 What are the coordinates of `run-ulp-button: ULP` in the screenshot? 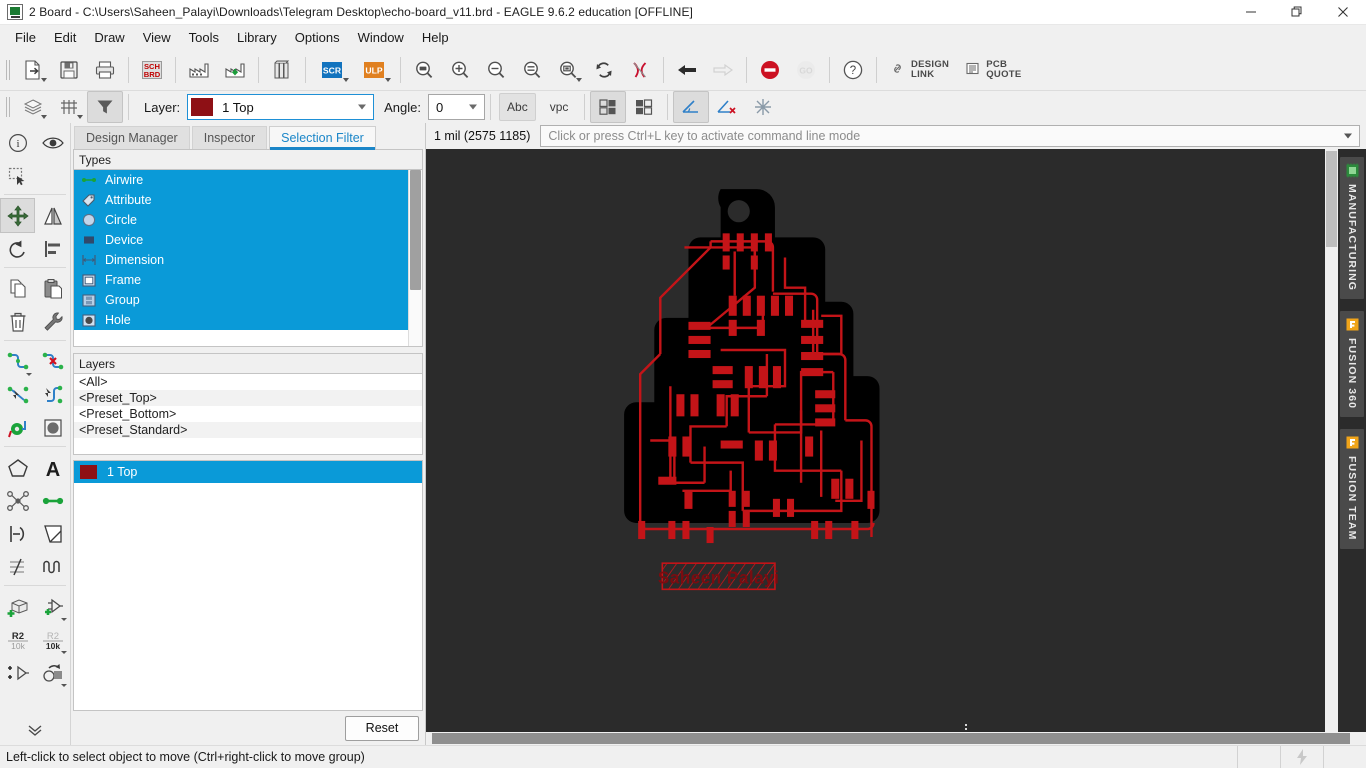 It's located at (374, 70).